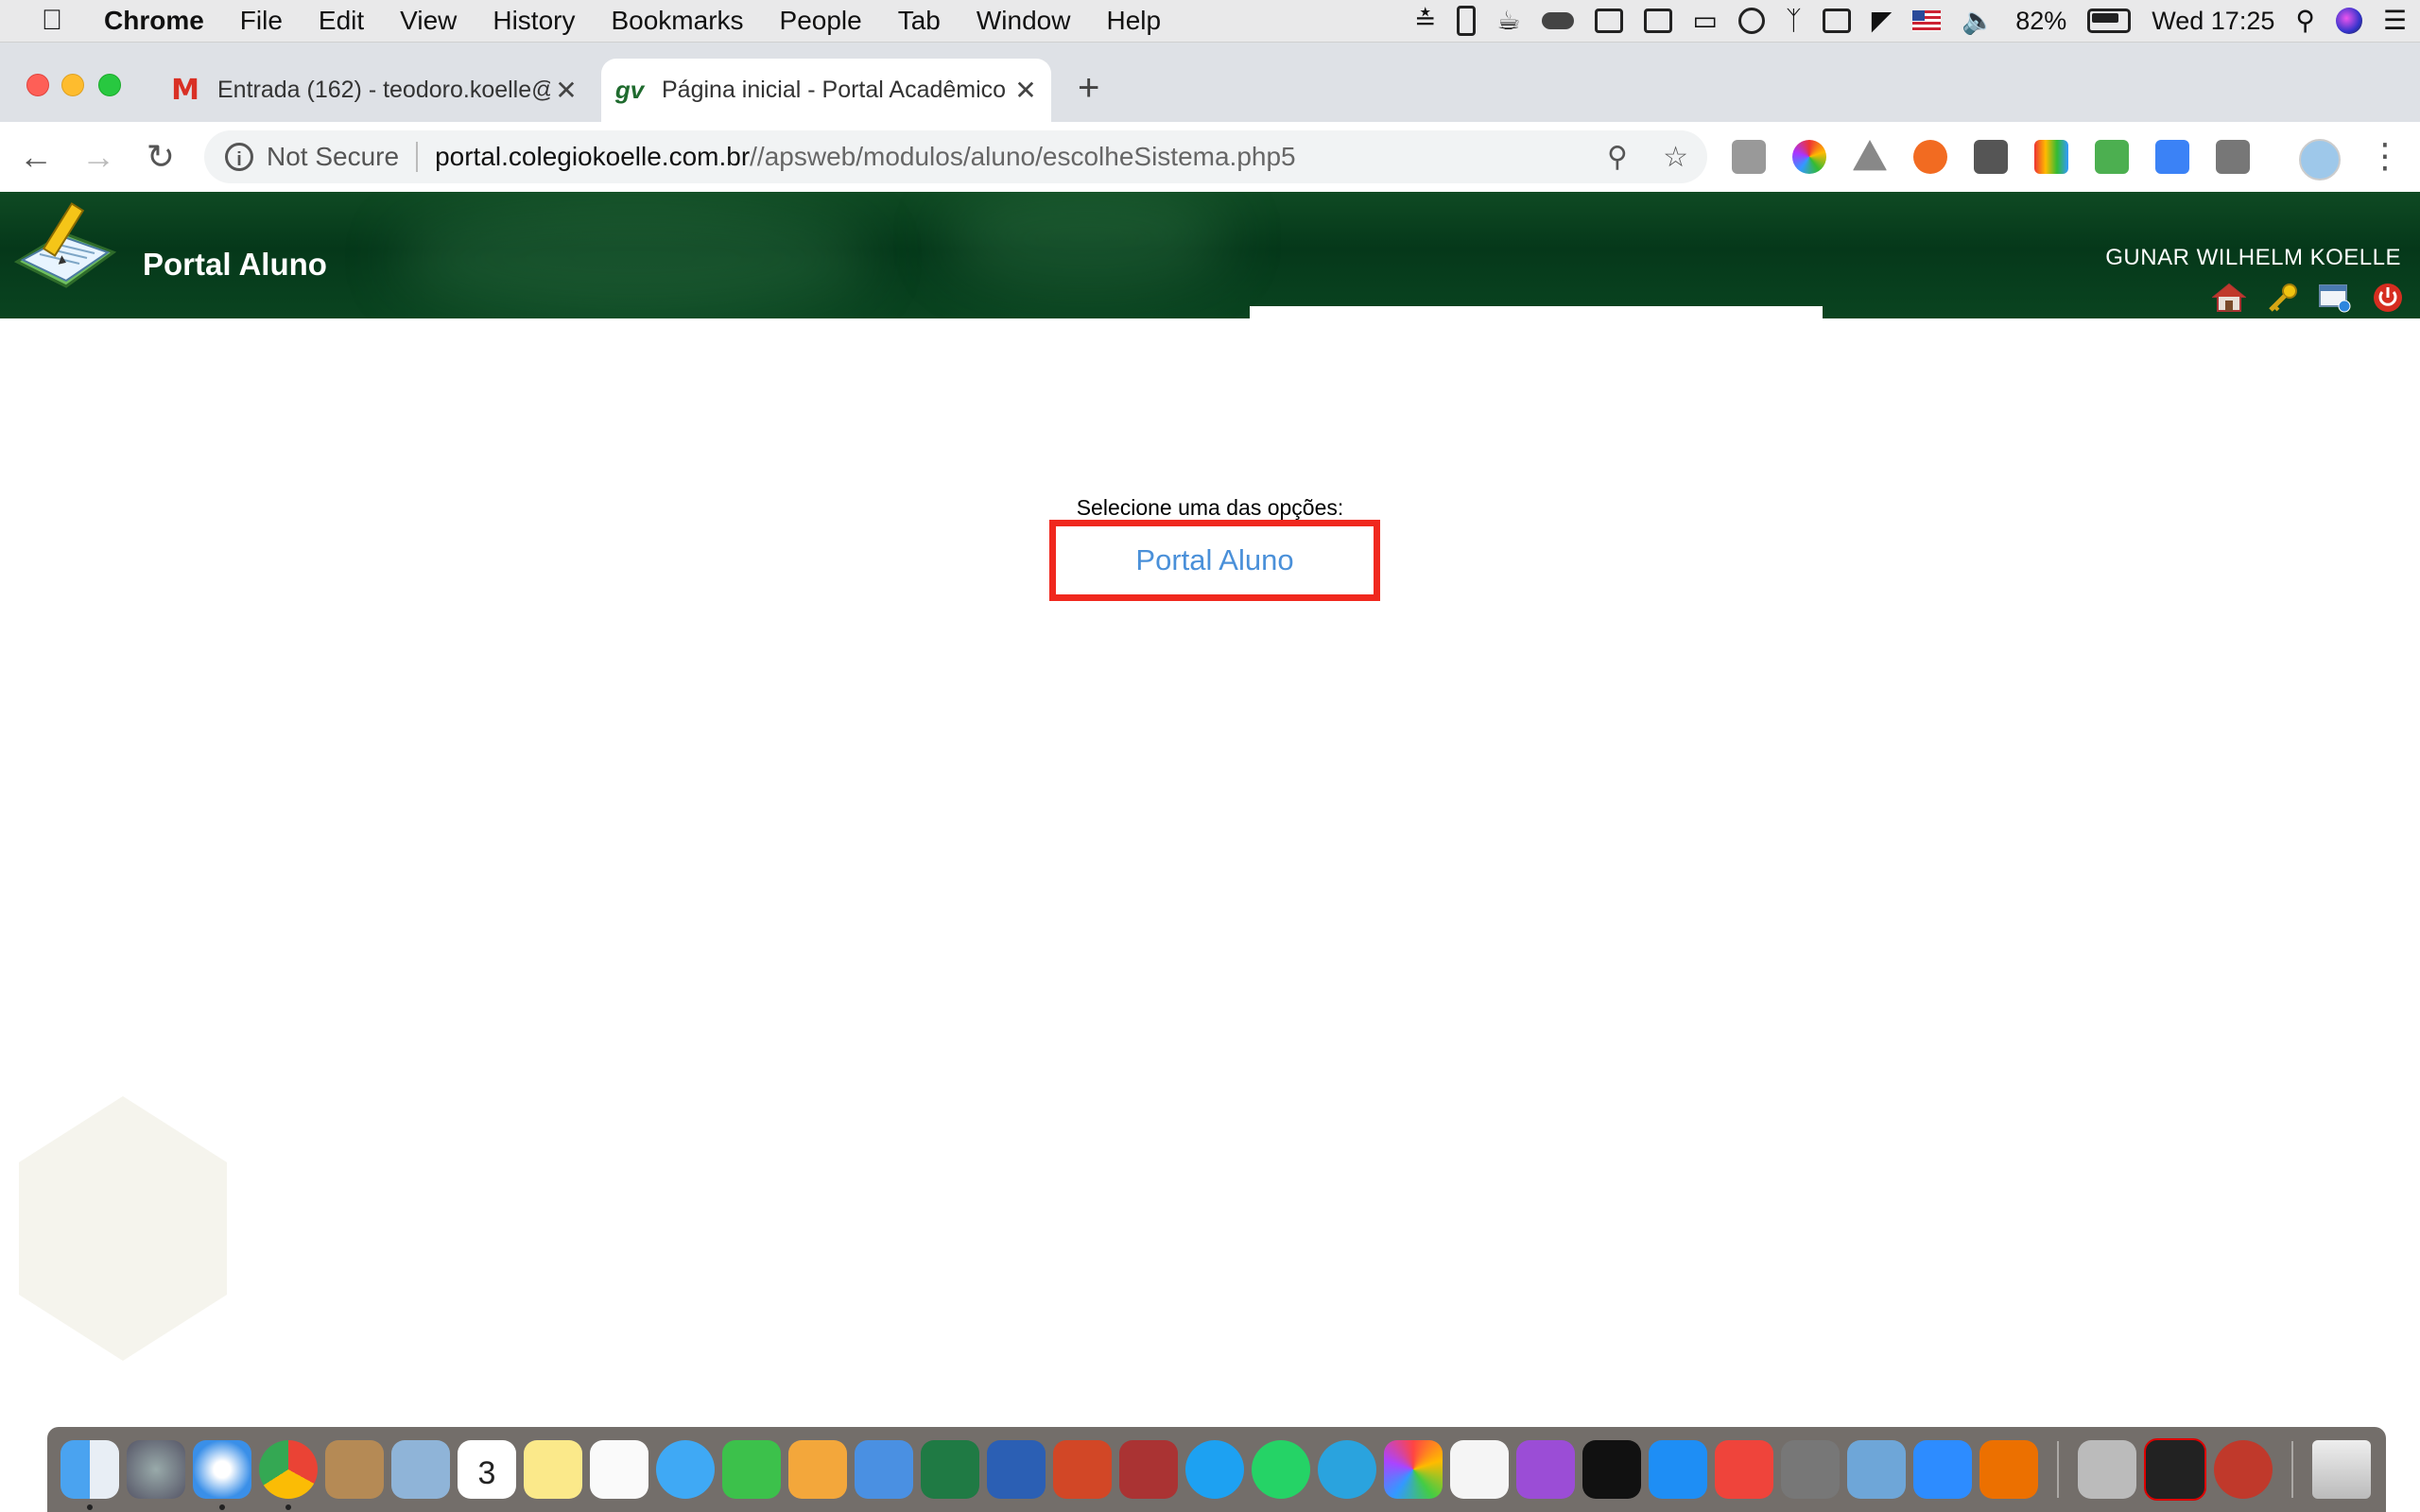 The image size is (2420, 1512). I want to click on word-icon, so click(1016, 1469).